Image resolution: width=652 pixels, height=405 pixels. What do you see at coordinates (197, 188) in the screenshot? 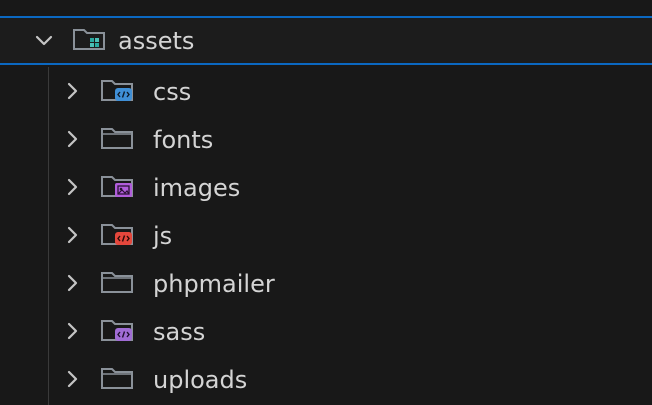
I see `tree-row-label: images` at bounding box center [197, 188].